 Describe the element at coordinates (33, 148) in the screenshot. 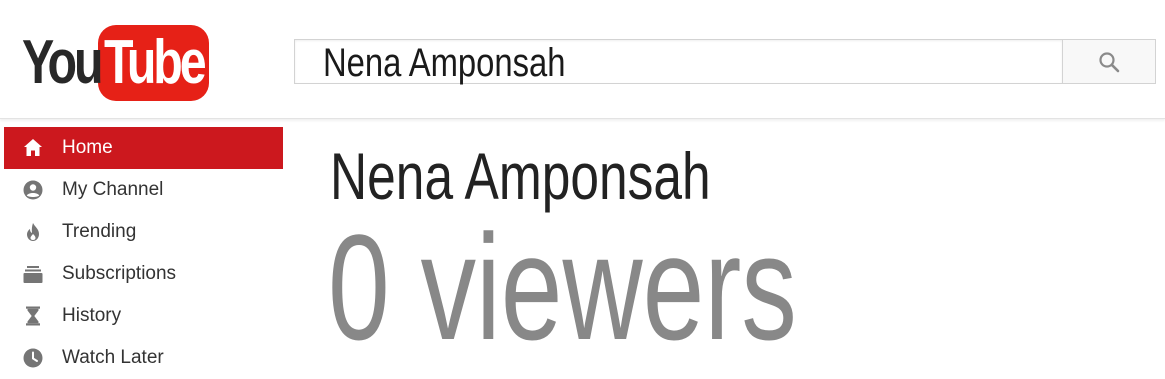

I see `home-icon` at that location.